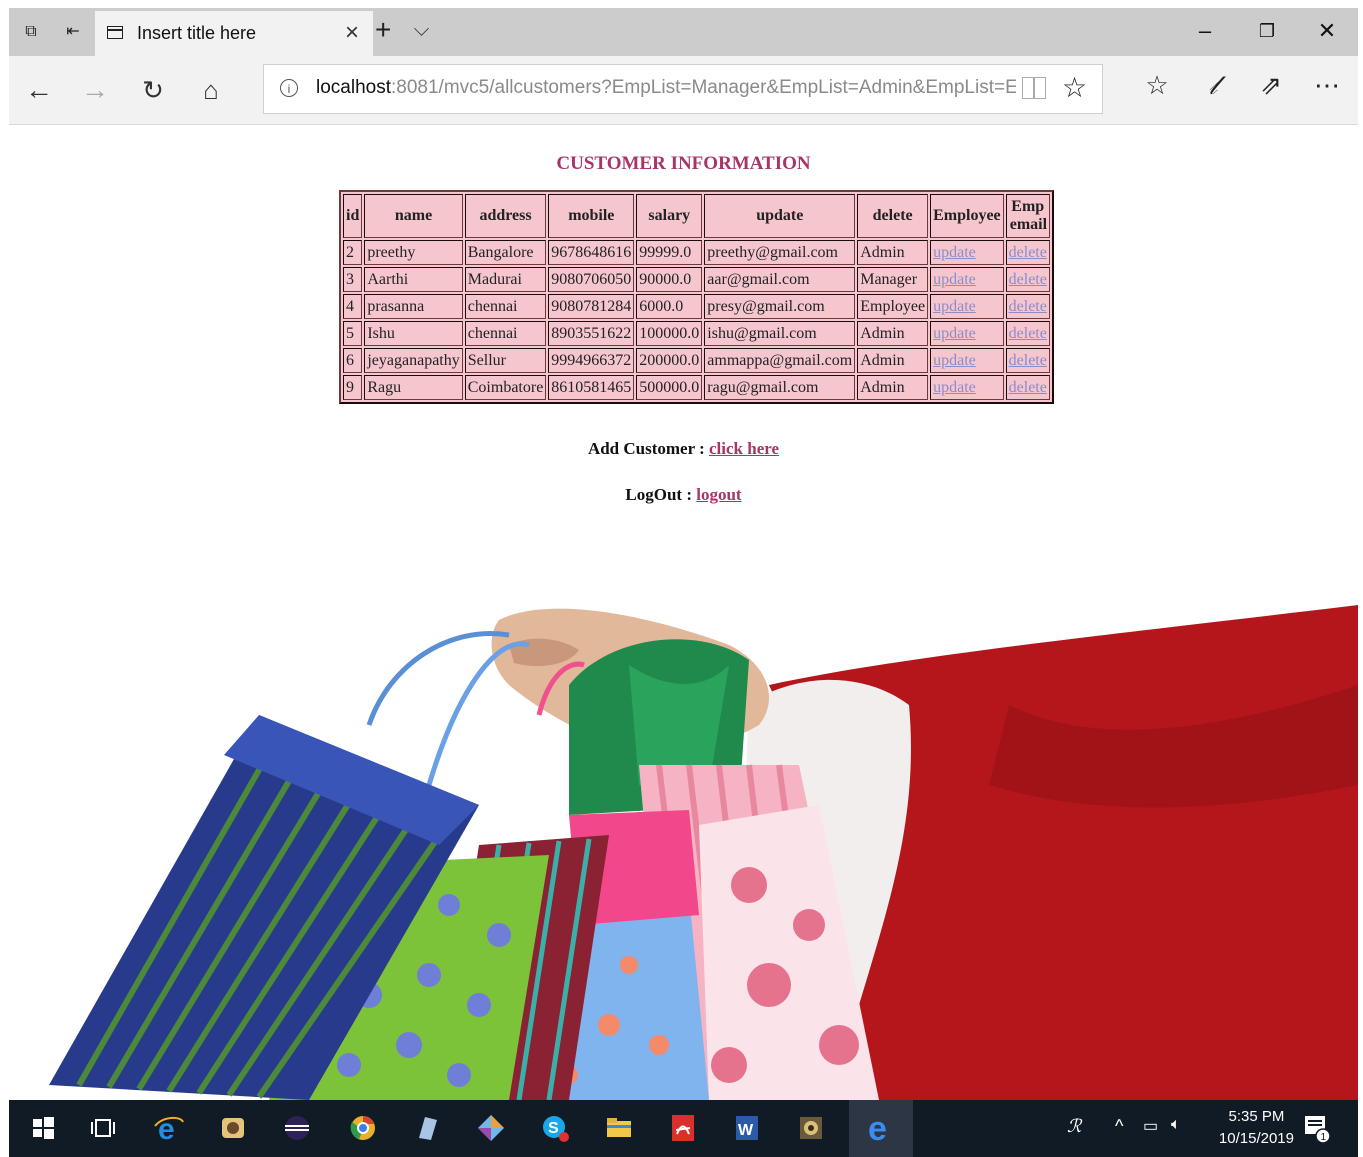 Image resolution: width=1363 pixels, height=1157 pixels. What do you see at coordinates (353, 387) in the screenshot?
I see `cell-id: 9` at bounding box center [353, 387].